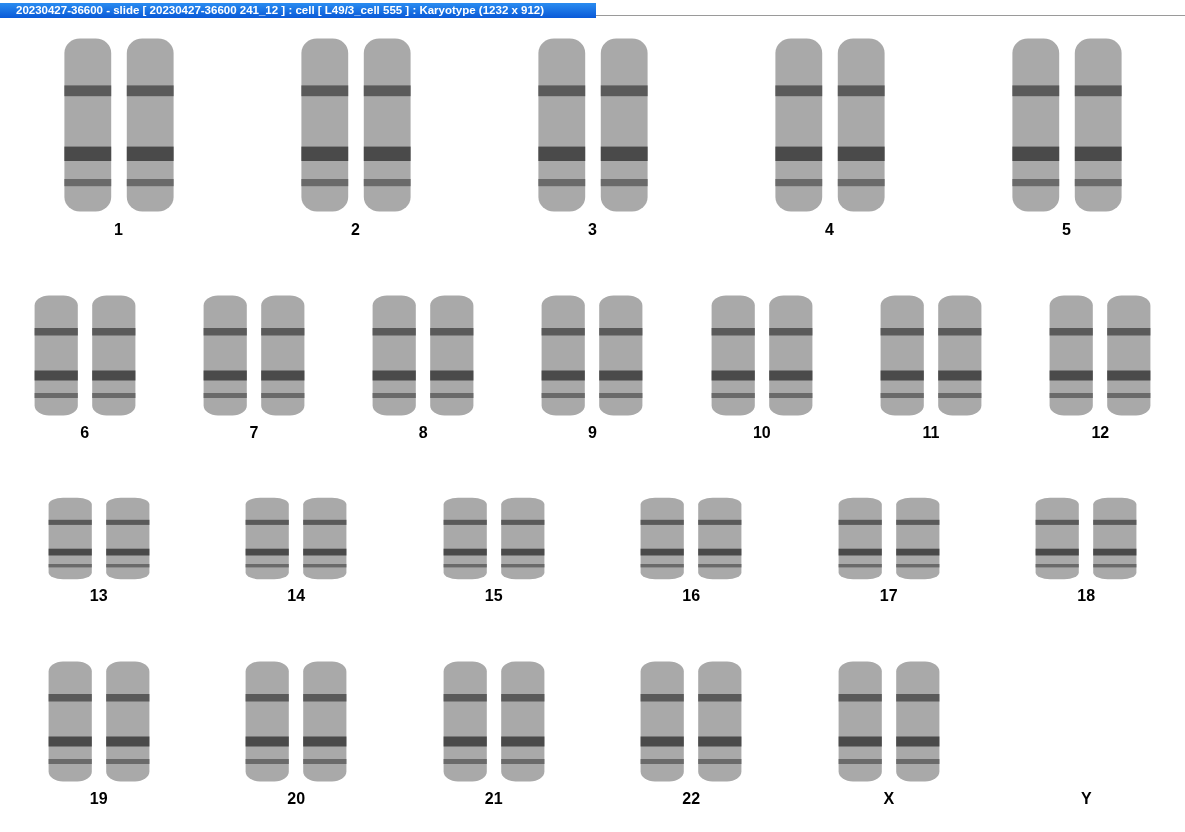 This screenshot has width=1185, height=832. What do you see at coordinates (691, 799) in the screenshot?
I see `chromosome-label: 22` at bounding box center [691, 799].